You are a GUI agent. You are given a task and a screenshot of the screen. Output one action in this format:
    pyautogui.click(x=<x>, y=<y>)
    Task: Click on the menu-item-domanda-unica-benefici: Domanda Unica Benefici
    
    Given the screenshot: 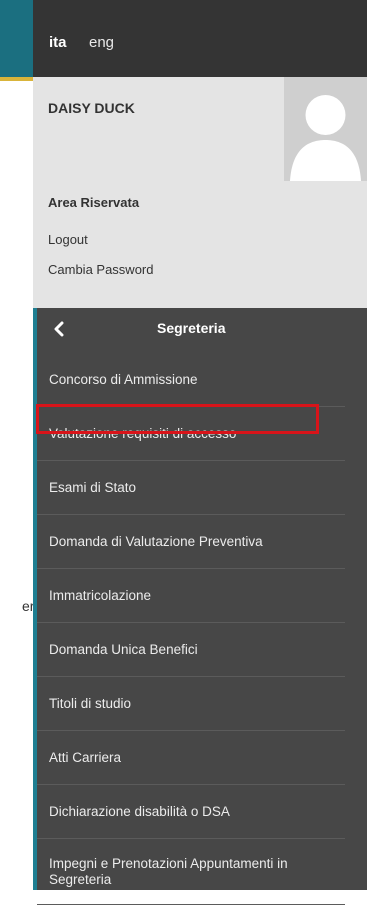 What is the action you would take?
    pyautogui.click(x=191, y=650)
    